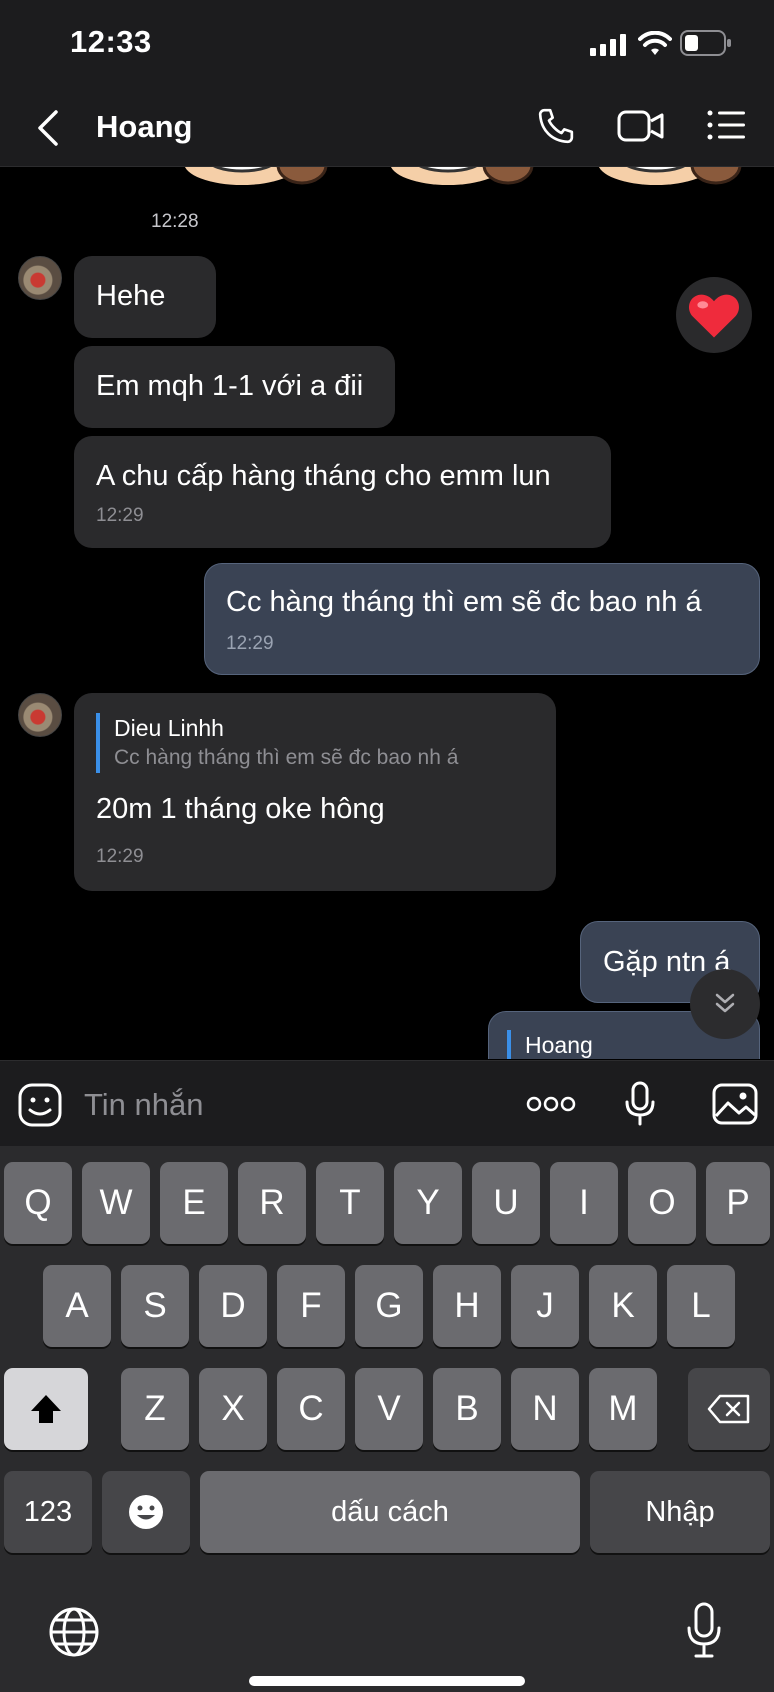 This screenshot has height=1692, width=774. What do you see at coordinates (311, 1306) in the screenshot?
I see `key-f: F` at bounding box center [311, 1306].